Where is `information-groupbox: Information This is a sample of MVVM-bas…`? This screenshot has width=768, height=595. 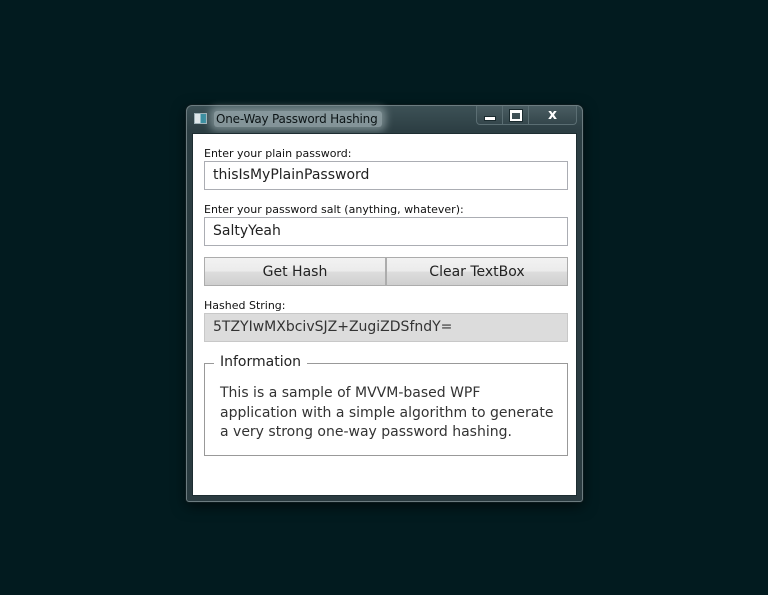
information-groupbox: Information This is a sample of MVVM-bas… is located at coordinates (386, 405).